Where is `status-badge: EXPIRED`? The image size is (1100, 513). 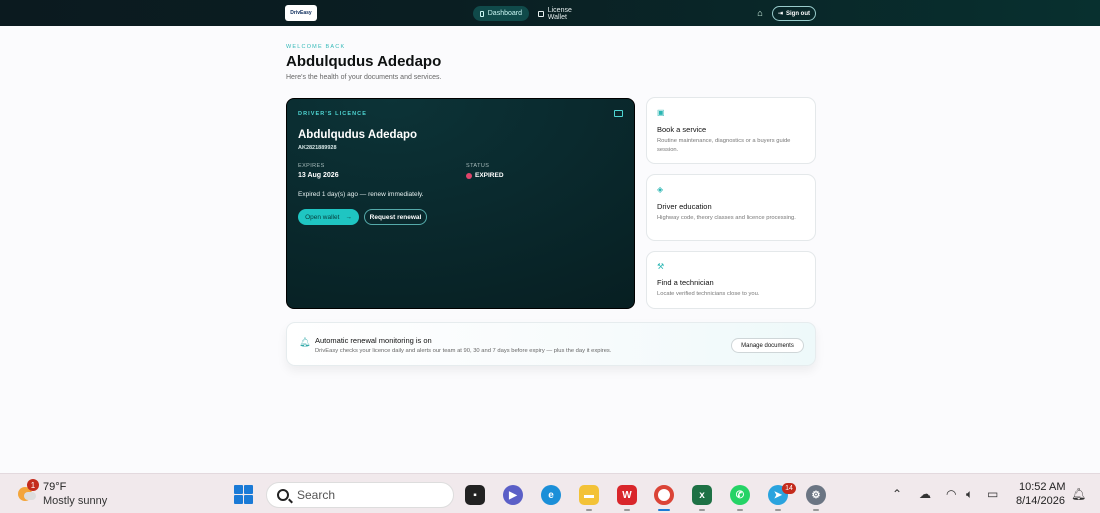
status-badge: EXPIRED is located at coordinates (485, 175).